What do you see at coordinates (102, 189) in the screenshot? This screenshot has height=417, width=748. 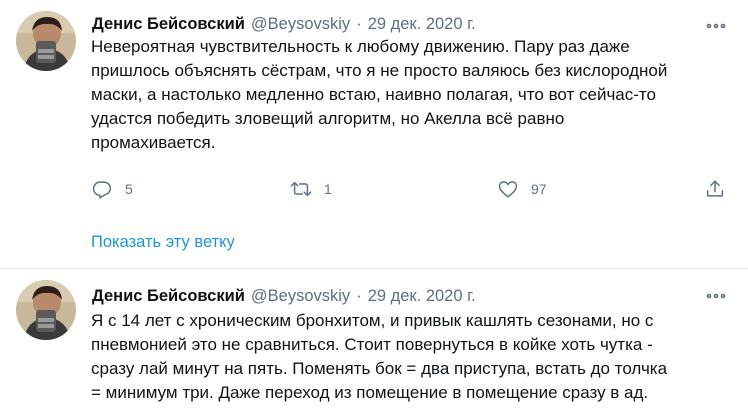 I see `reply-icon` at bounding box center [102, 189].